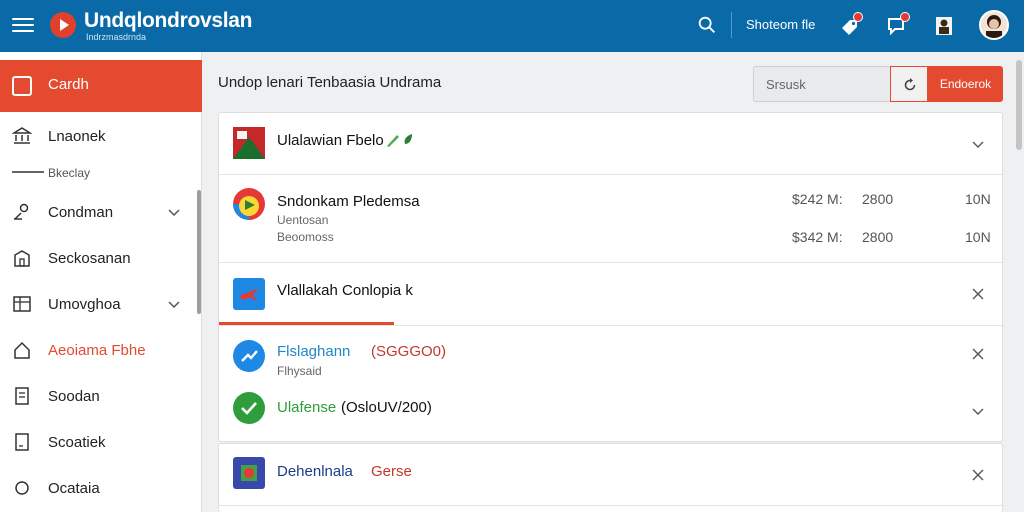 Image resolution: width=1024 pixels, height=512 pixels. Describe the element at coordinates (23, 25) in the screenshot. I see `menu-icon` at that location.